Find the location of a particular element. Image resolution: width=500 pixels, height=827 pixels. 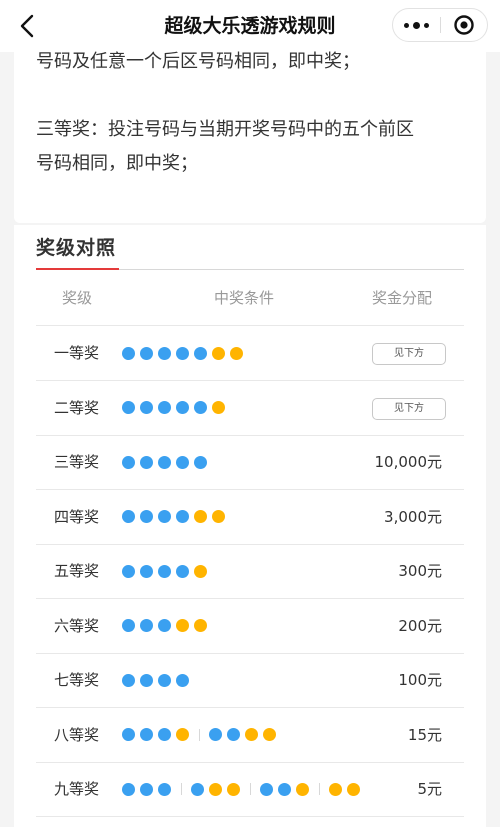

prize-level-name: 七等奖 is located at coordinates (77, 680).